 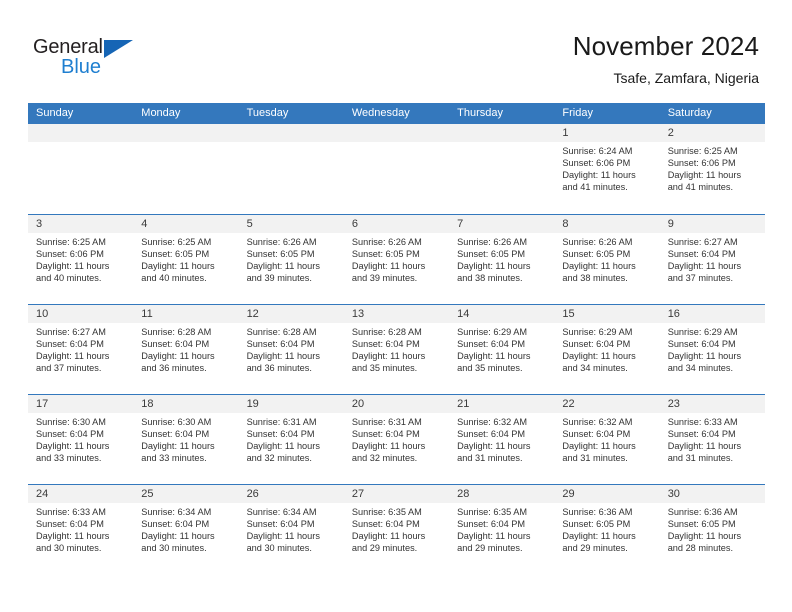 I want to click on day-number: 26, so click(x=291, y=494).